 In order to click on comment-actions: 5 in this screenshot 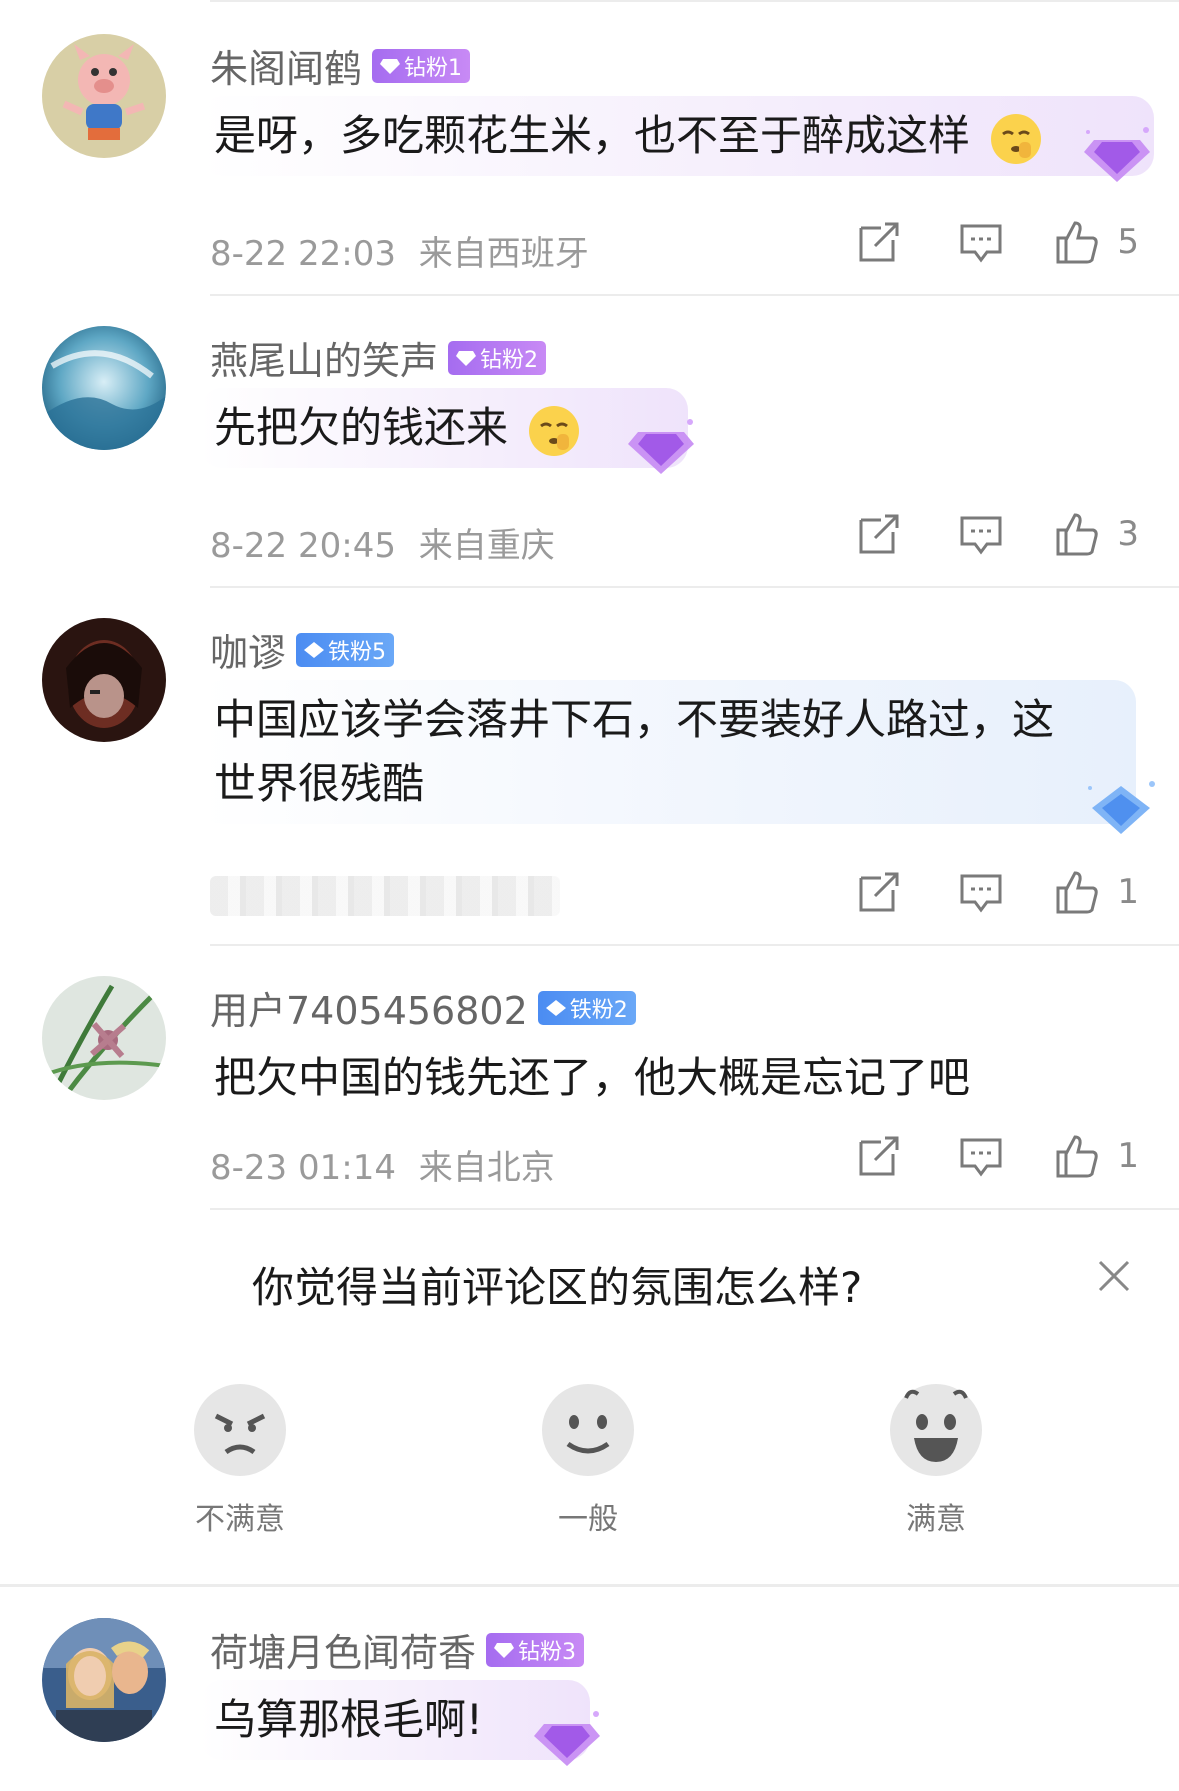, I will do `click(969, 242)`.